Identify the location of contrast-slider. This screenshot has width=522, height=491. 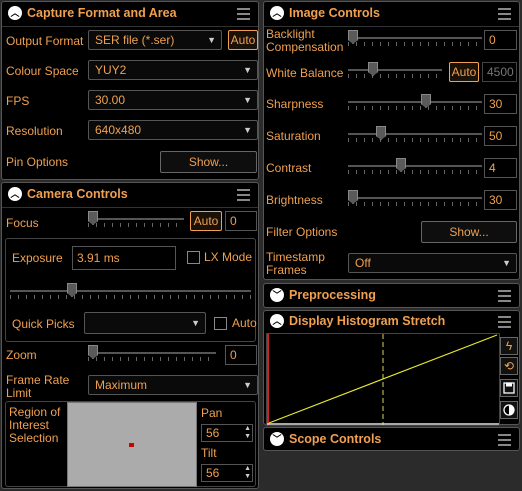
(415, 166).